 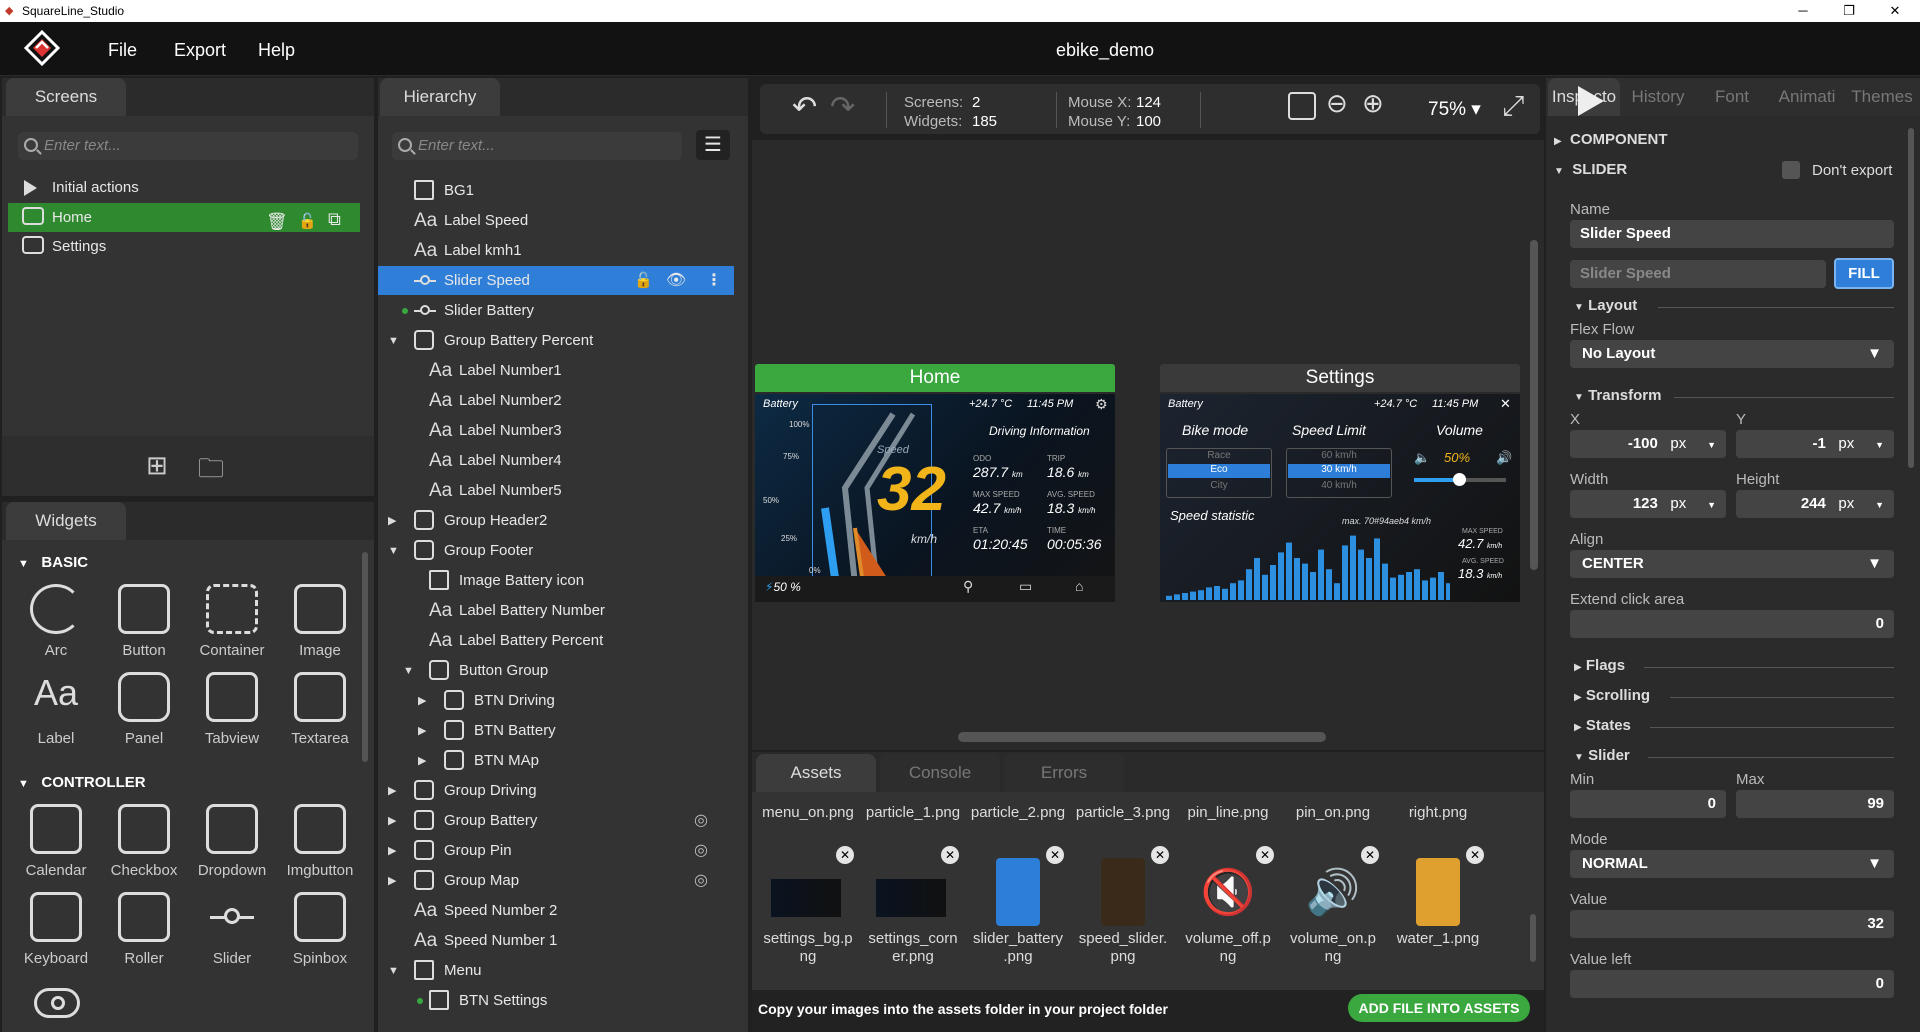 What do you see at coordinates (1438, 906) in the screenshot?
I see `asset-item: ✕ water_1.png` at bounding box center [1438, 906].